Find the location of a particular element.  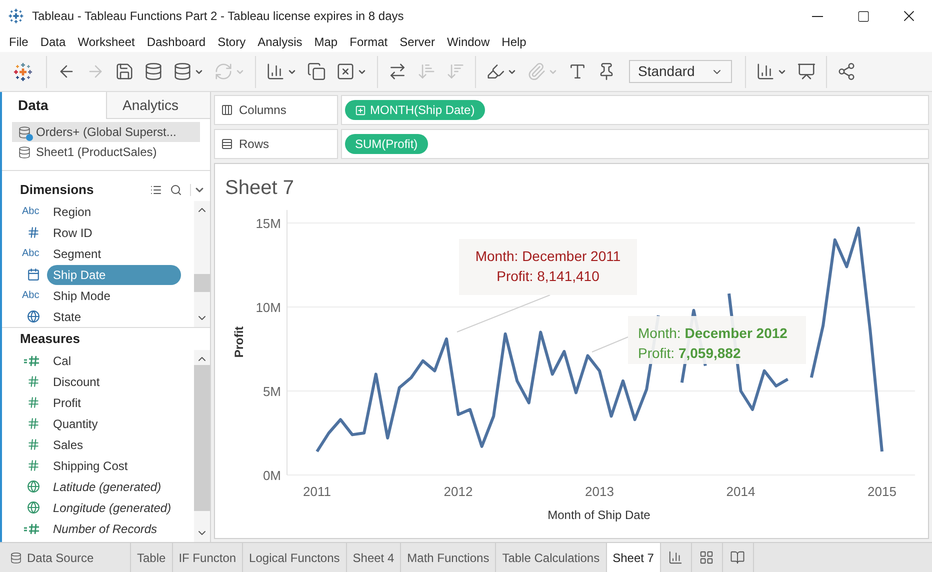

y-tick-label: 15M is located at coordinates (268, 223).